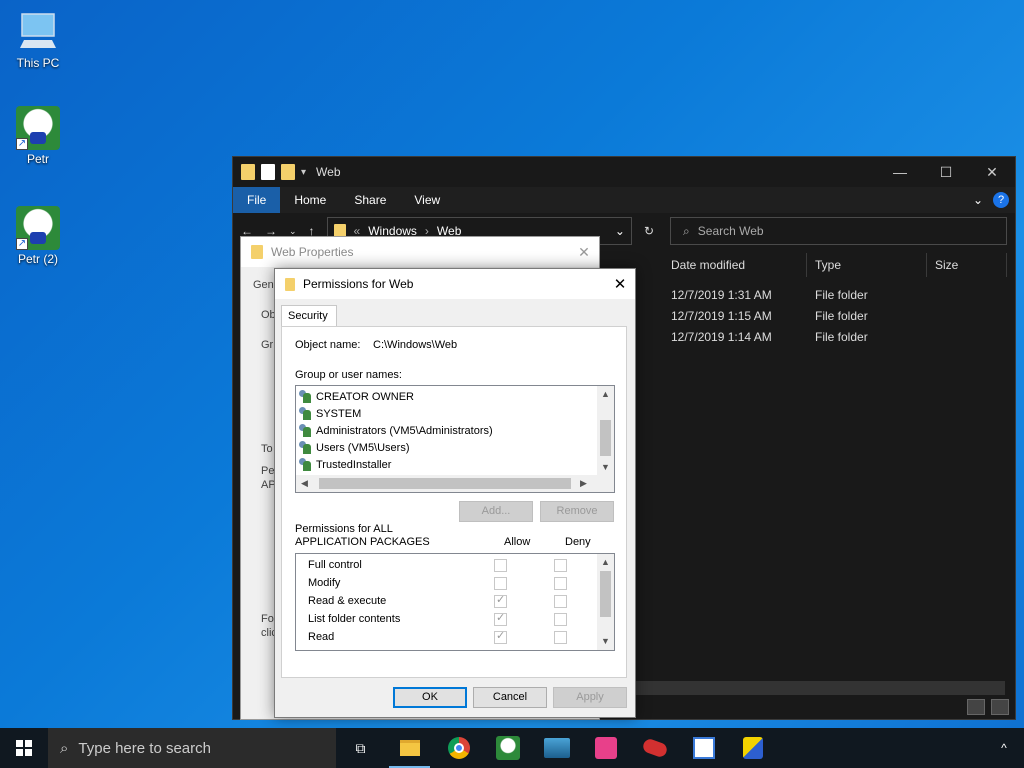 The image size is (1024, 768). Describe the element at coordinates (967, 265) in the screenshot. I see `column-size: Size` at that location.